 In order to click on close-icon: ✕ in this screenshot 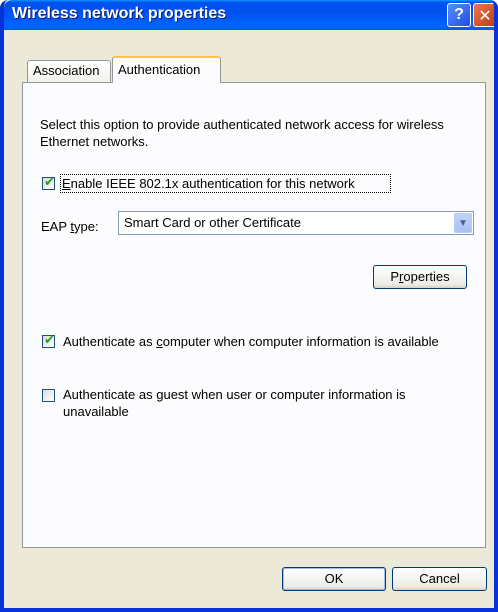, I will do `click(485, 15)`.